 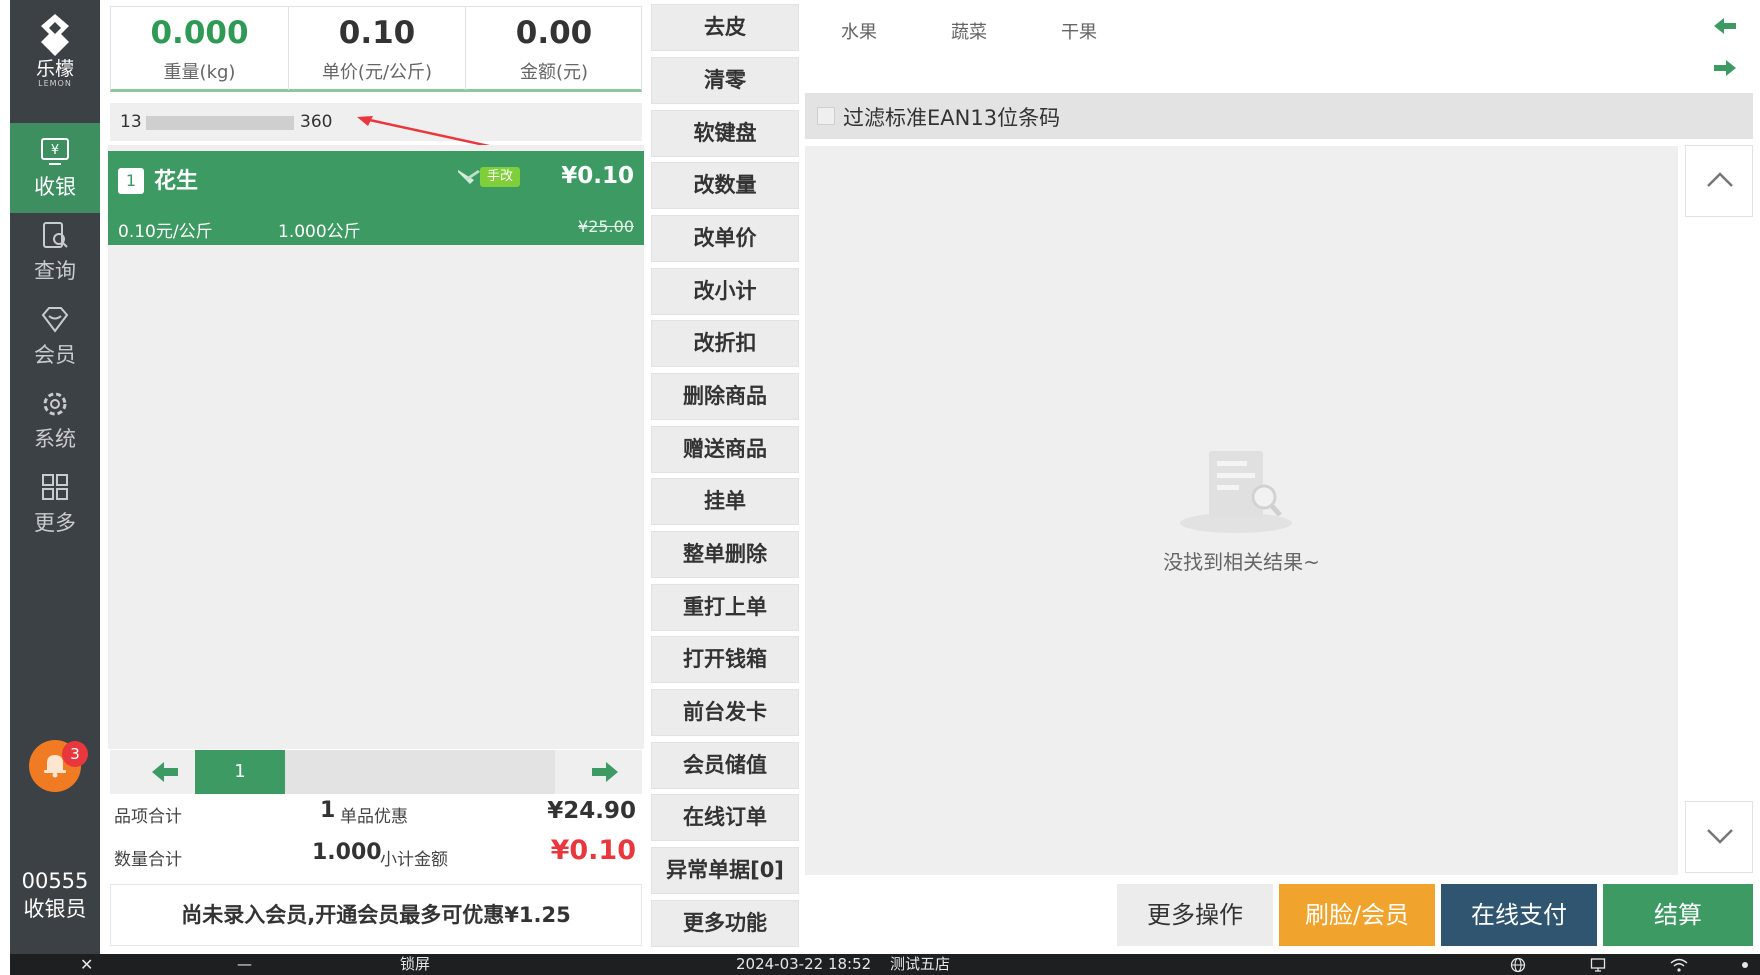 What do you see at coordinates (376, 198) in the screenshot?
I see `cart-item: 1 花生 手改 ¥0.10 0.10元/公斤 1.000公斤 ¥25.00` at bounding box center [376, 198].